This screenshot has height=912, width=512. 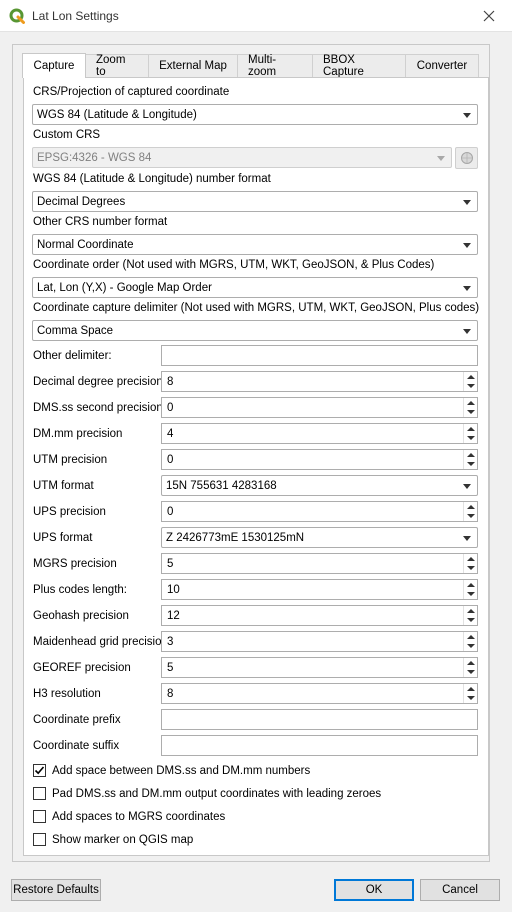 I want to click on ok-button: OK, so click(x=374, y=890).